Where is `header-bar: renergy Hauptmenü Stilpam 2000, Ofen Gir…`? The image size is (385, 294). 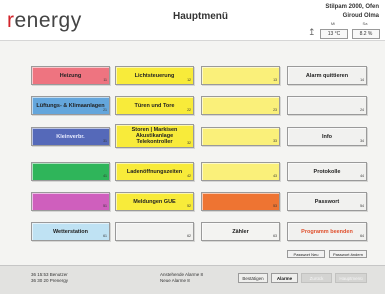 header-bar: renergy Hauptmenü Stilpam 2000, Ofen Gir… is located at coordinates (192, 20).